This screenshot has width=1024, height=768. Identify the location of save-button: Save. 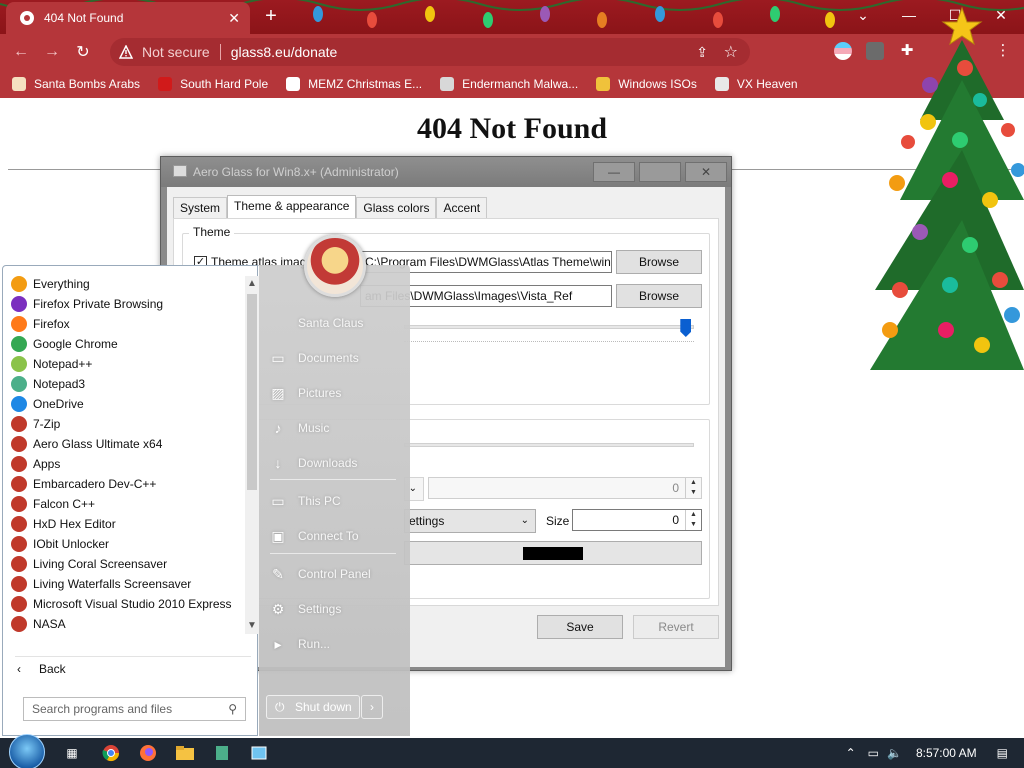
(580, 627).